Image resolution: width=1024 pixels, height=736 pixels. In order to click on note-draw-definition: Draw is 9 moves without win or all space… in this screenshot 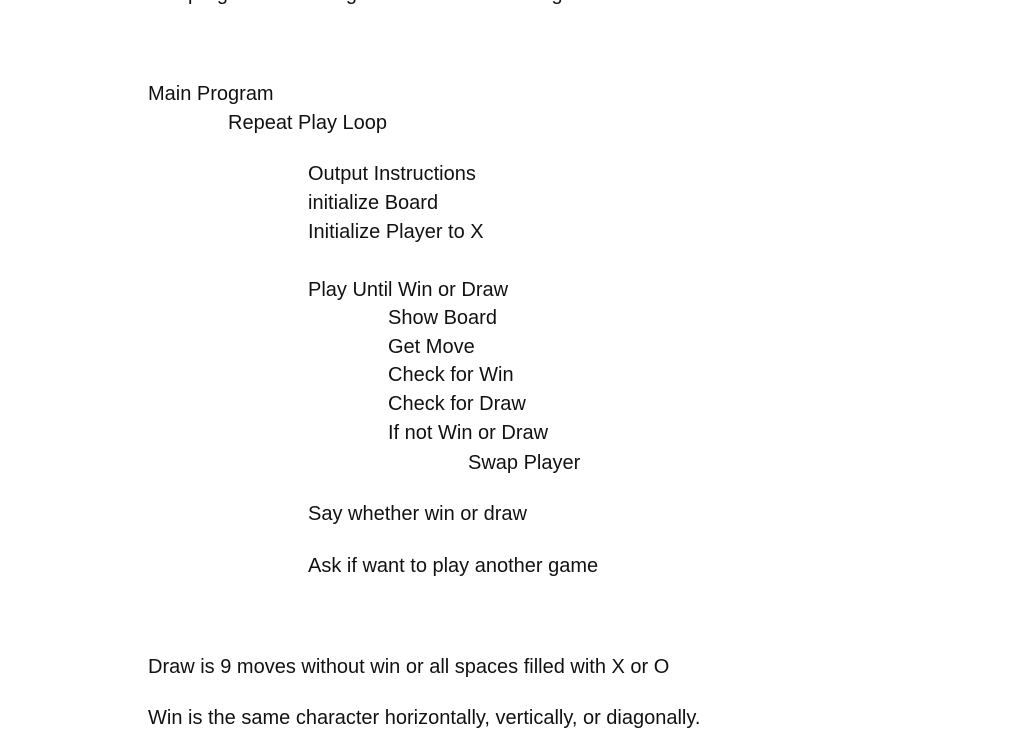, I will do `click(409, 667)`.